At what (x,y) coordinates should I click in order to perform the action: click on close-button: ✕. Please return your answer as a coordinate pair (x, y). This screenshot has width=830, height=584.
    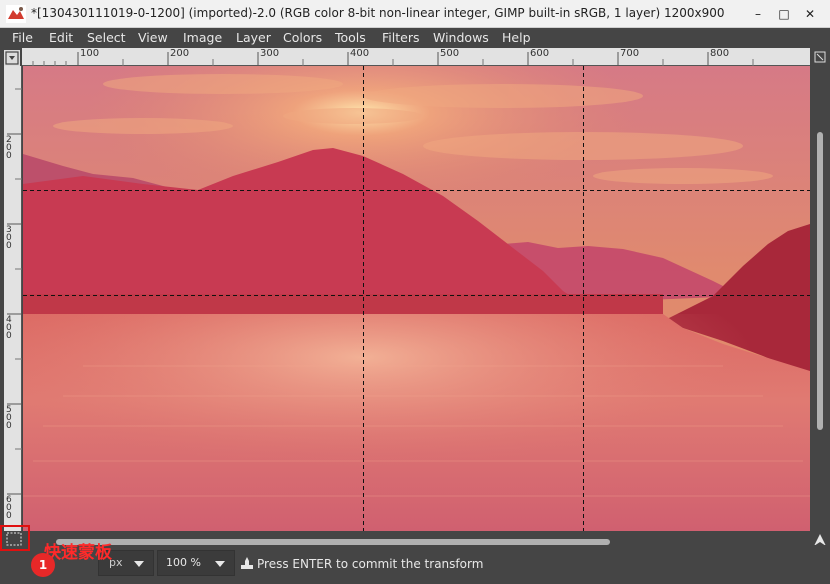
    Looking at the image, I should click on (810, 14).